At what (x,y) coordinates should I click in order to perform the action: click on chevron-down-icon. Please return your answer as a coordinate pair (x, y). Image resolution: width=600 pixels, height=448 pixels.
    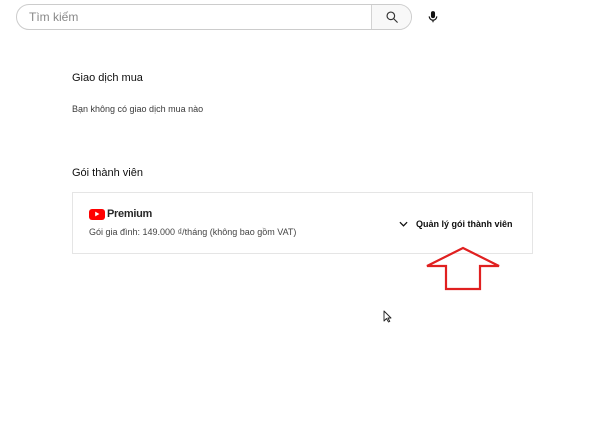
    Looking at the image, I should click on (403, 224).